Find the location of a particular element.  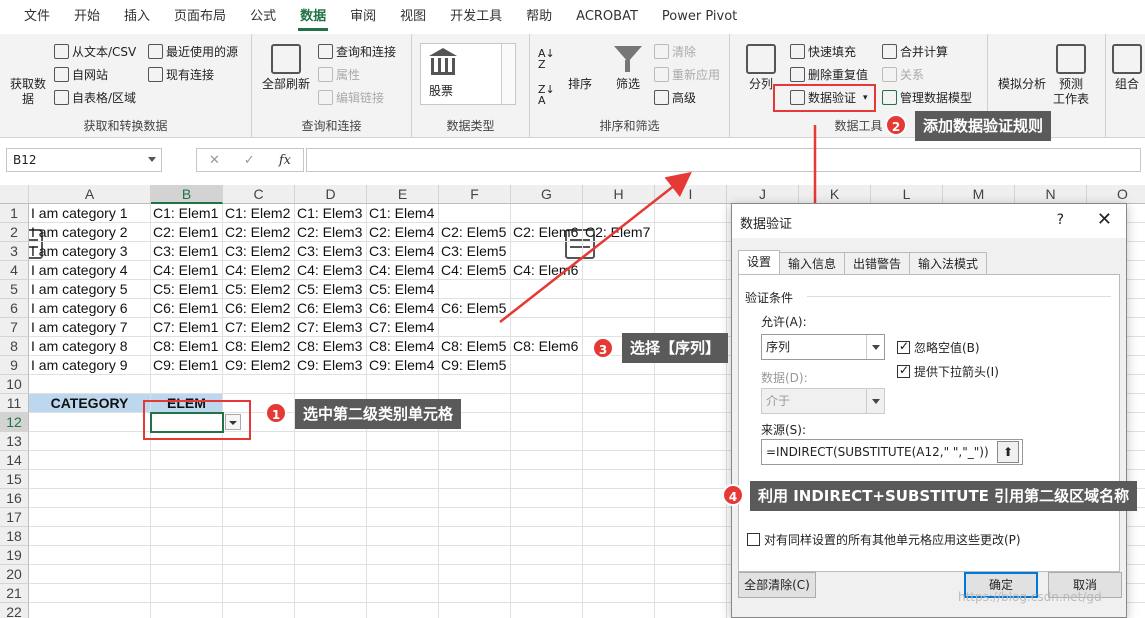

menu-tab: 审阅 is located at coordinates (363, 17).